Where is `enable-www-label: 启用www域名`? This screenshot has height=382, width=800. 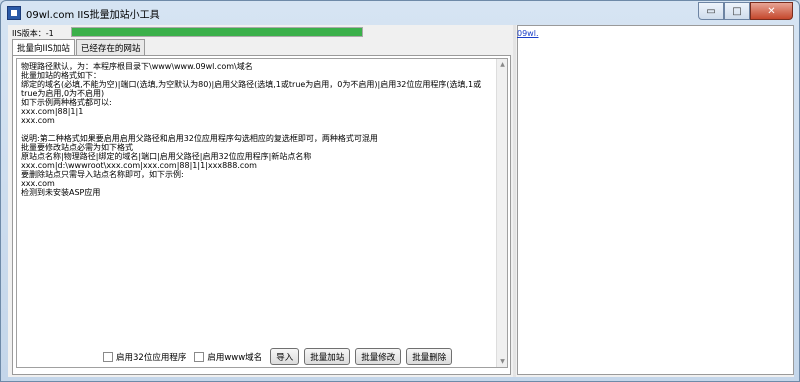
enable-www-label: 启用www域名 is located at coordinates (235, 357).